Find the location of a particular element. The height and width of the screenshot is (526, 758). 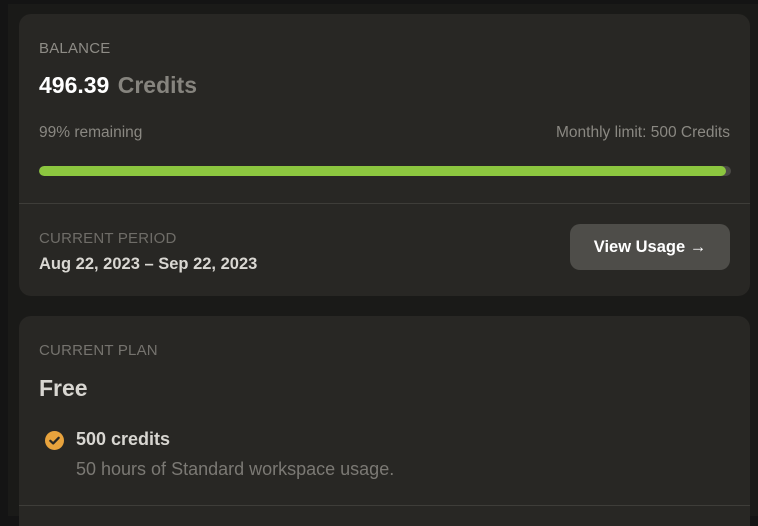

balance-unit: Credits is located at coordinates (157, 85).